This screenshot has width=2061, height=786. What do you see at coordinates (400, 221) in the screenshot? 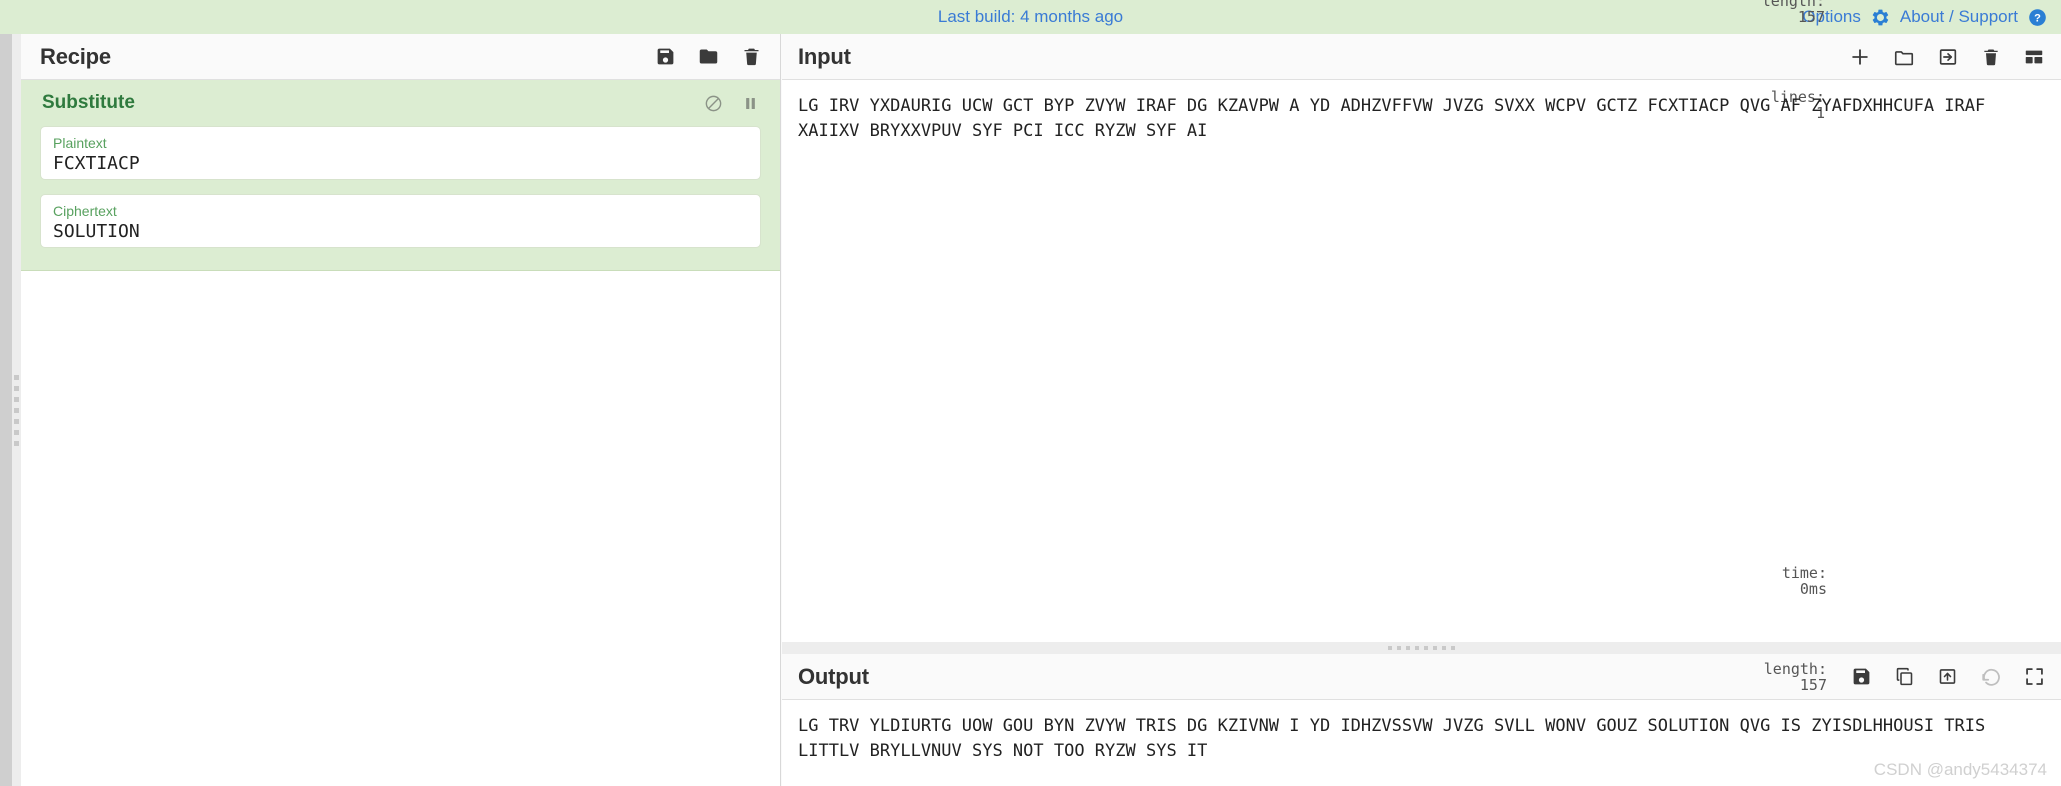
I see `ciphertext-field: Ciphertext SOLUTION` at bounding box center [400, 221].